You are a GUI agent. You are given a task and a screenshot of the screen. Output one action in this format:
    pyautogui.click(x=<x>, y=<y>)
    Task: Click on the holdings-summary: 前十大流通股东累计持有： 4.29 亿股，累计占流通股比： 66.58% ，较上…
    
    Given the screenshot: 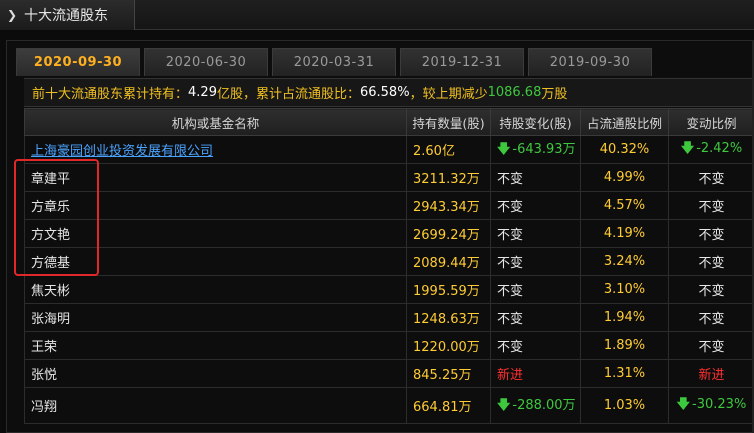 What is the action you would take?
    pyautogui.click(x=389, y=92)
    